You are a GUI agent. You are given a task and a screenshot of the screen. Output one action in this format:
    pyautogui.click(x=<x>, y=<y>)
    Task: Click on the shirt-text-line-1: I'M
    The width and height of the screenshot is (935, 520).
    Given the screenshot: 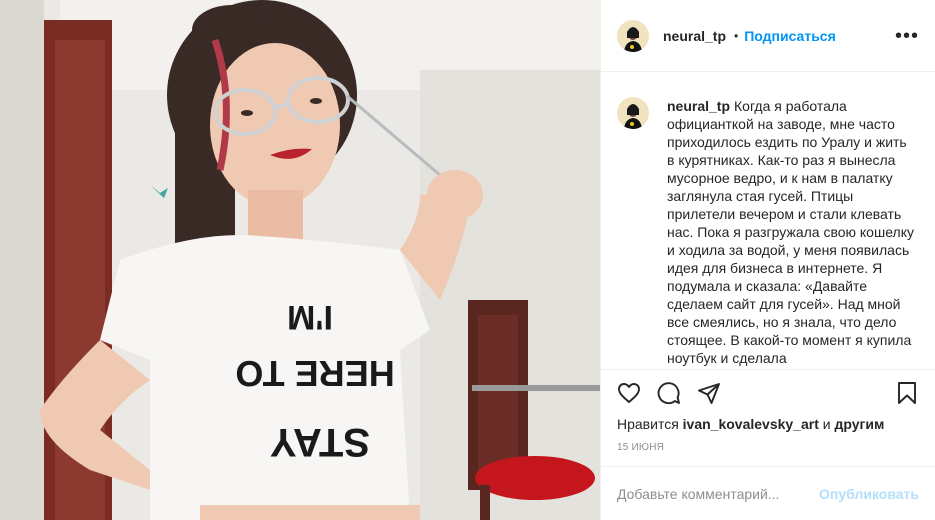 What is the action you would take?
    pyautogui.click(x=310, y=317)
    